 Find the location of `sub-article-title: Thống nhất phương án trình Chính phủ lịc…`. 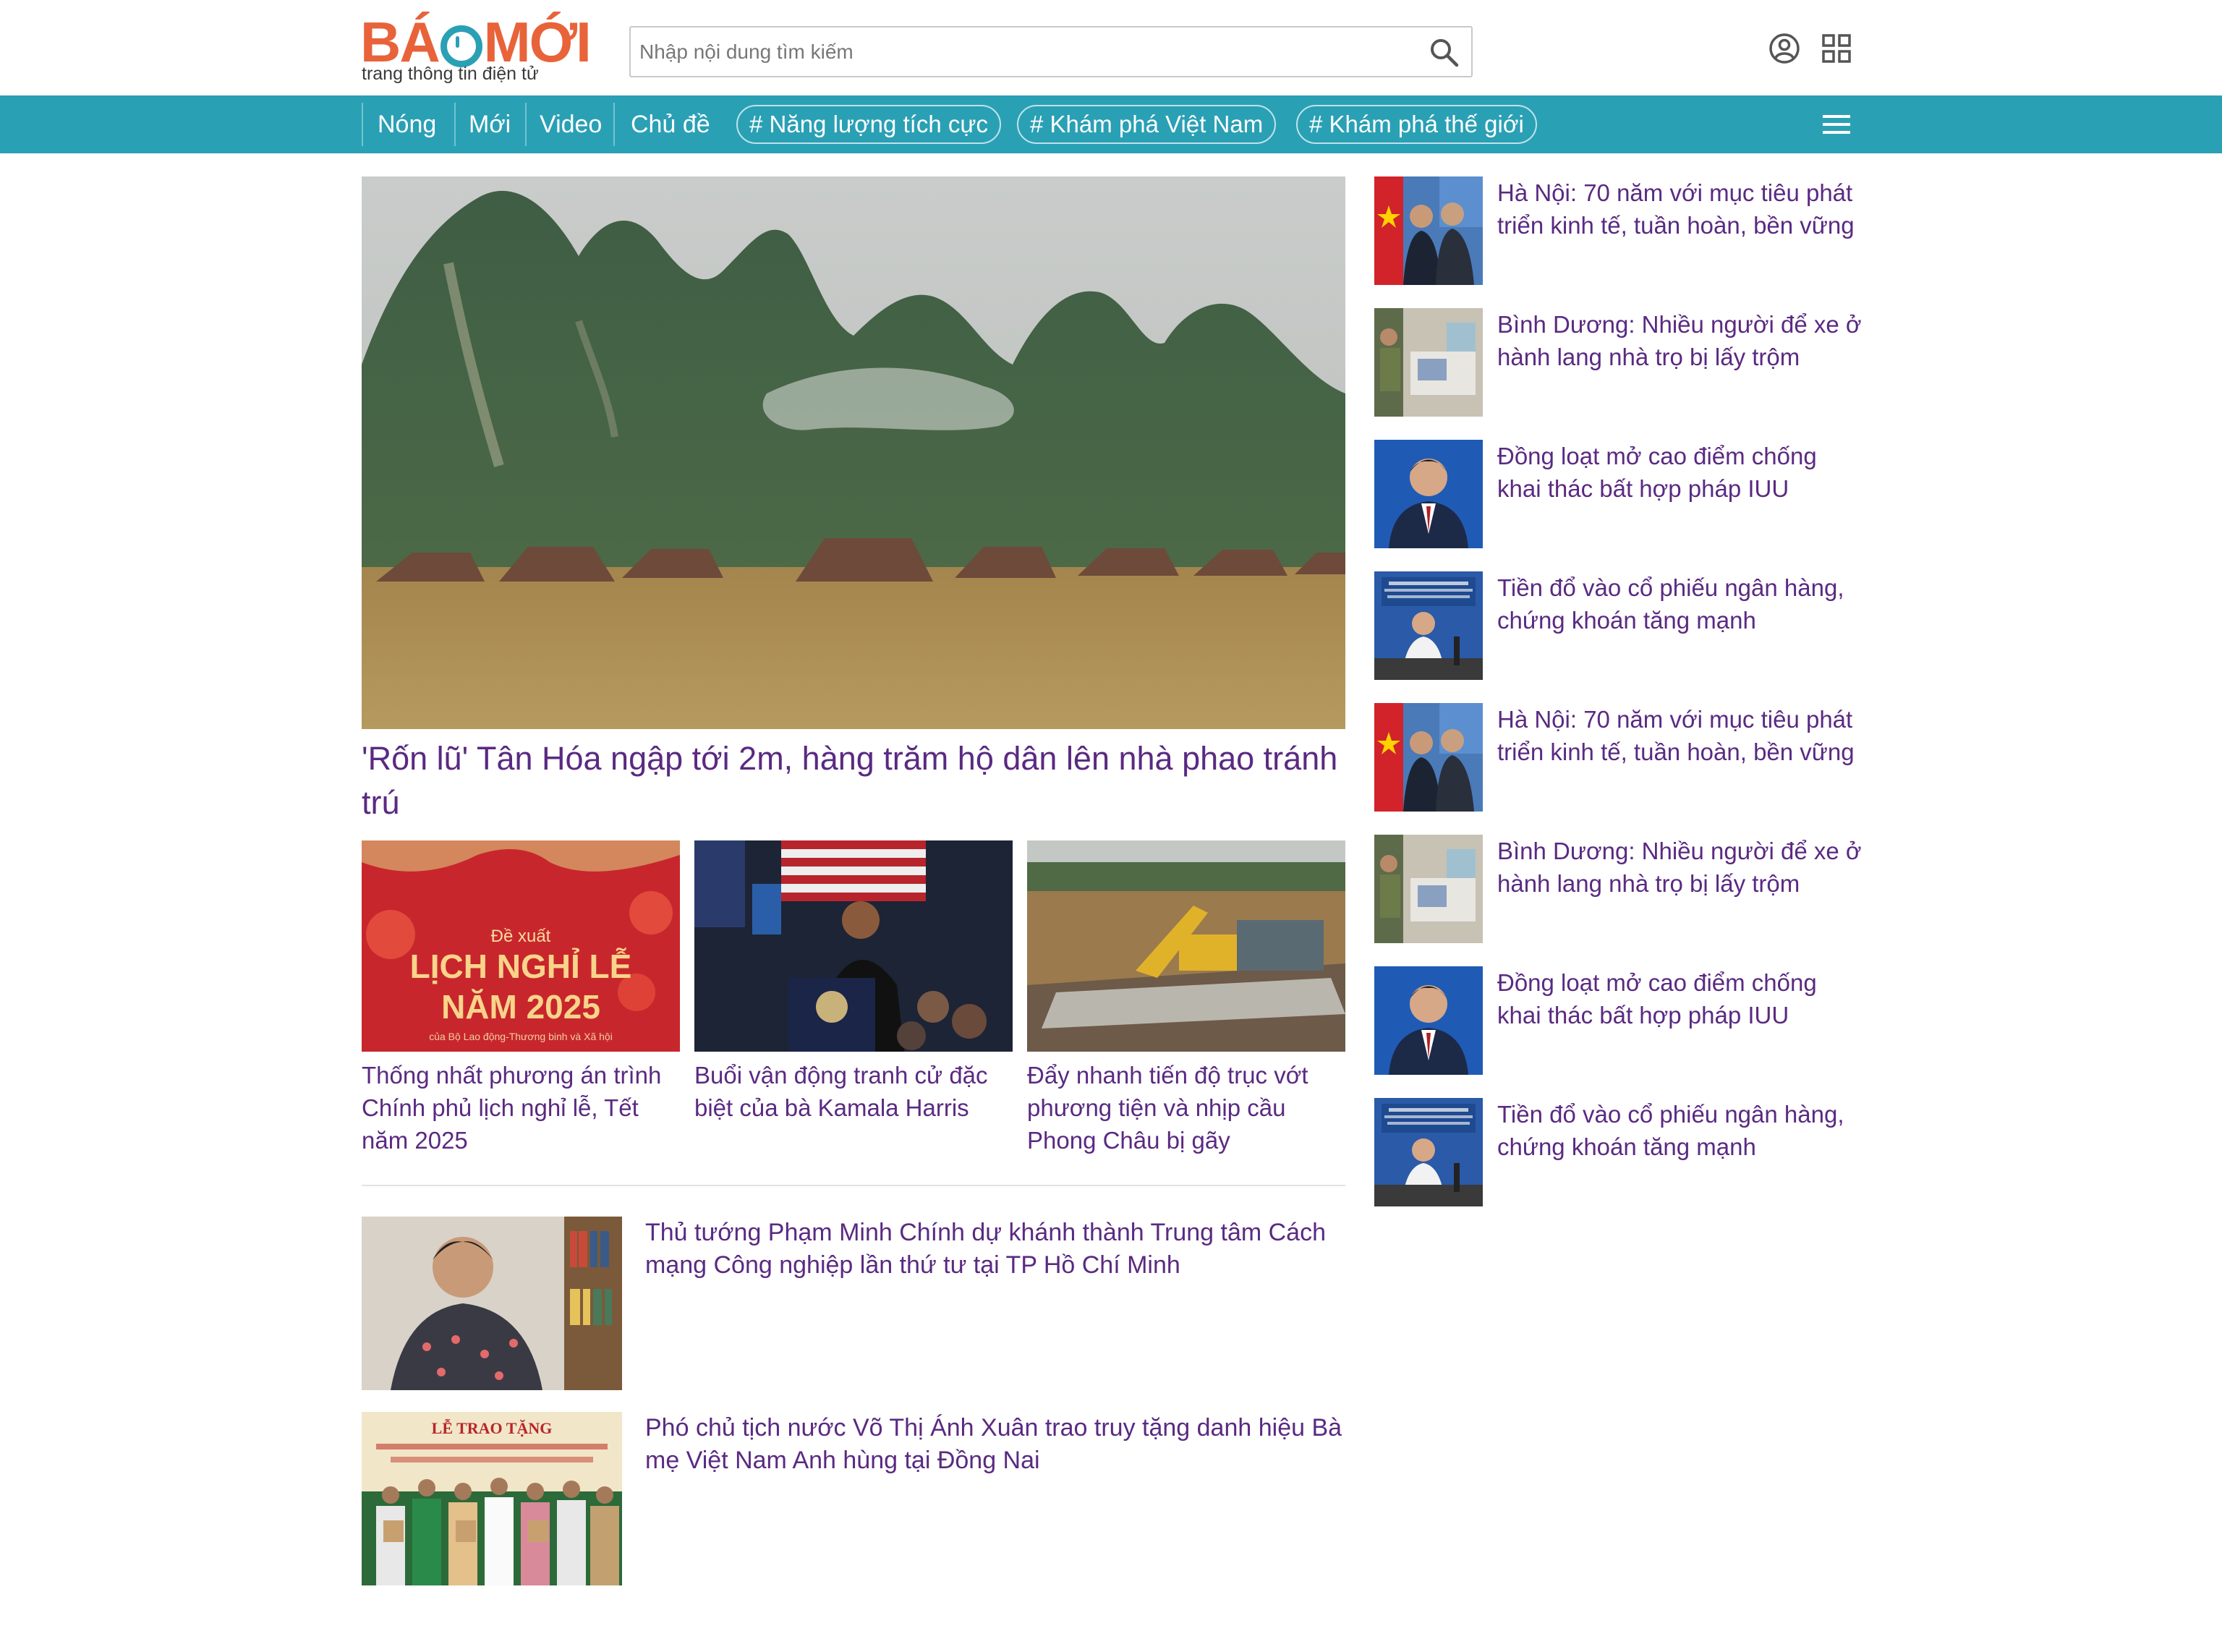

sub-article-title: Thống nhất phương án trình Chính phủ lịc… is located at coordinates (521, 1108).